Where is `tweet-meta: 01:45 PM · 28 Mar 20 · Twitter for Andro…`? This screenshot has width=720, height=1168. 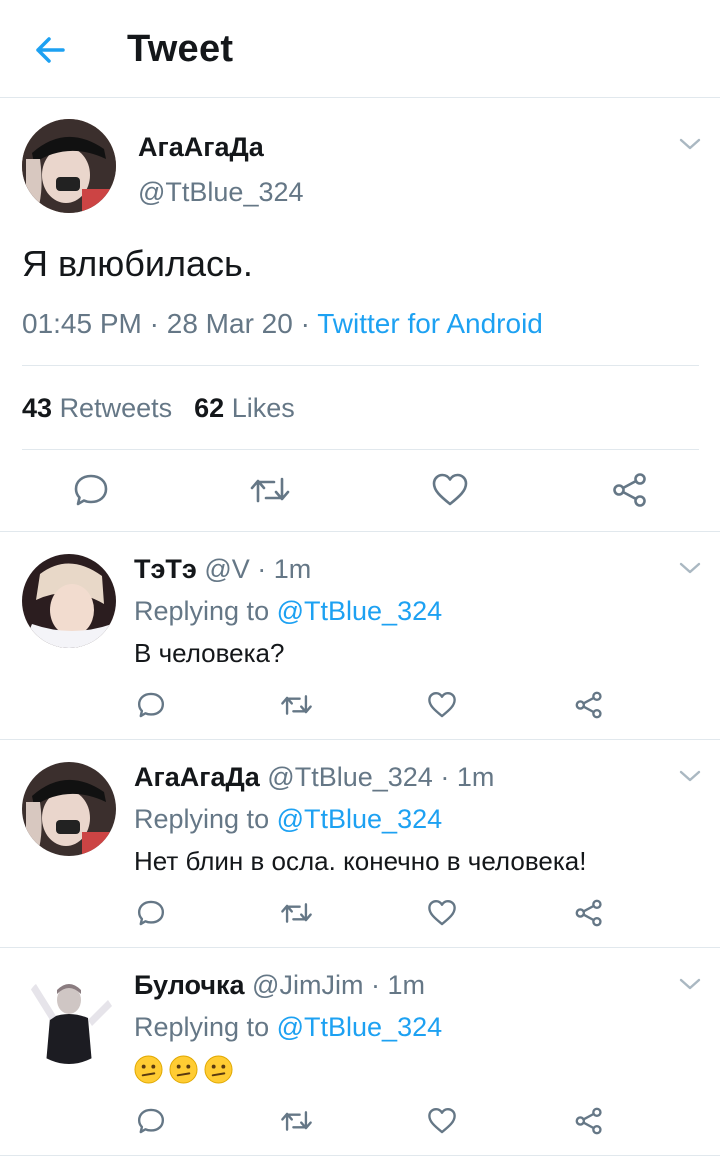 tweet-meta: 01:45 PM · 28 Mar 20 · Twitter for Andro… is located at coordinates (282, 324).